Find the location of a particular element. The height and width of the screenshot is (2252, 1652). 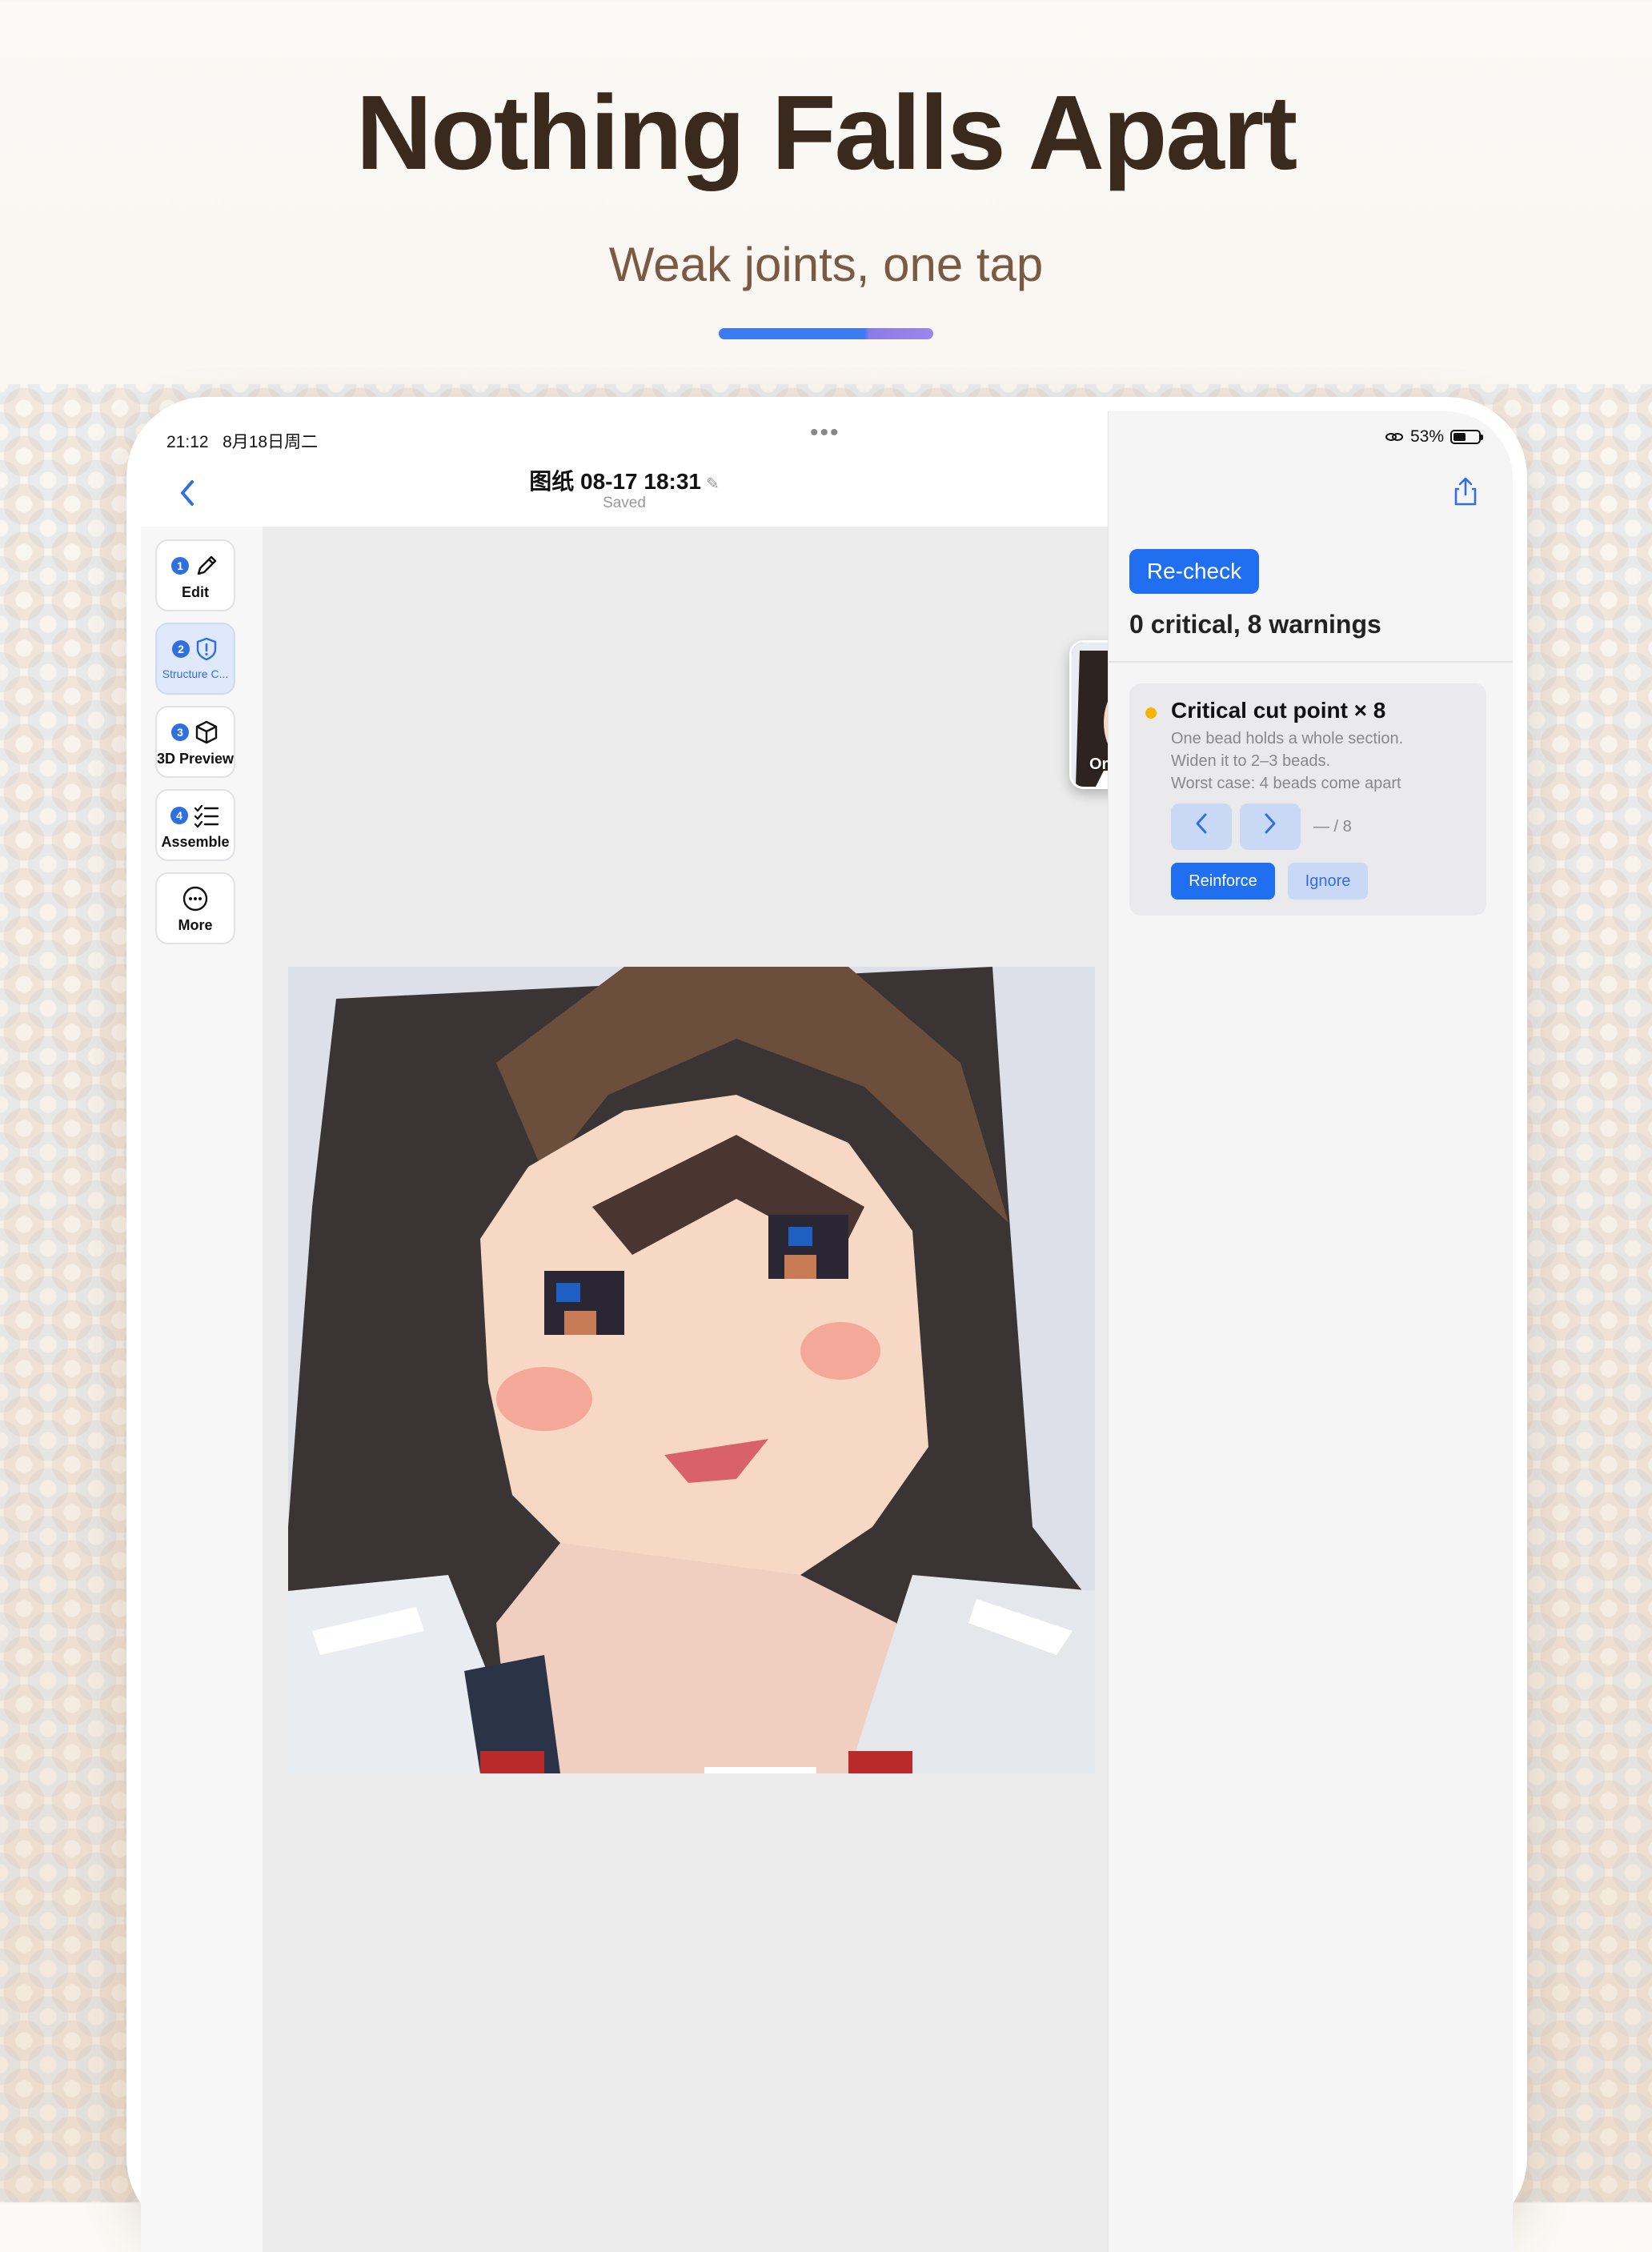

document-title-text: 图纸 08-17 18:31 is located at coordinates (615, 481).